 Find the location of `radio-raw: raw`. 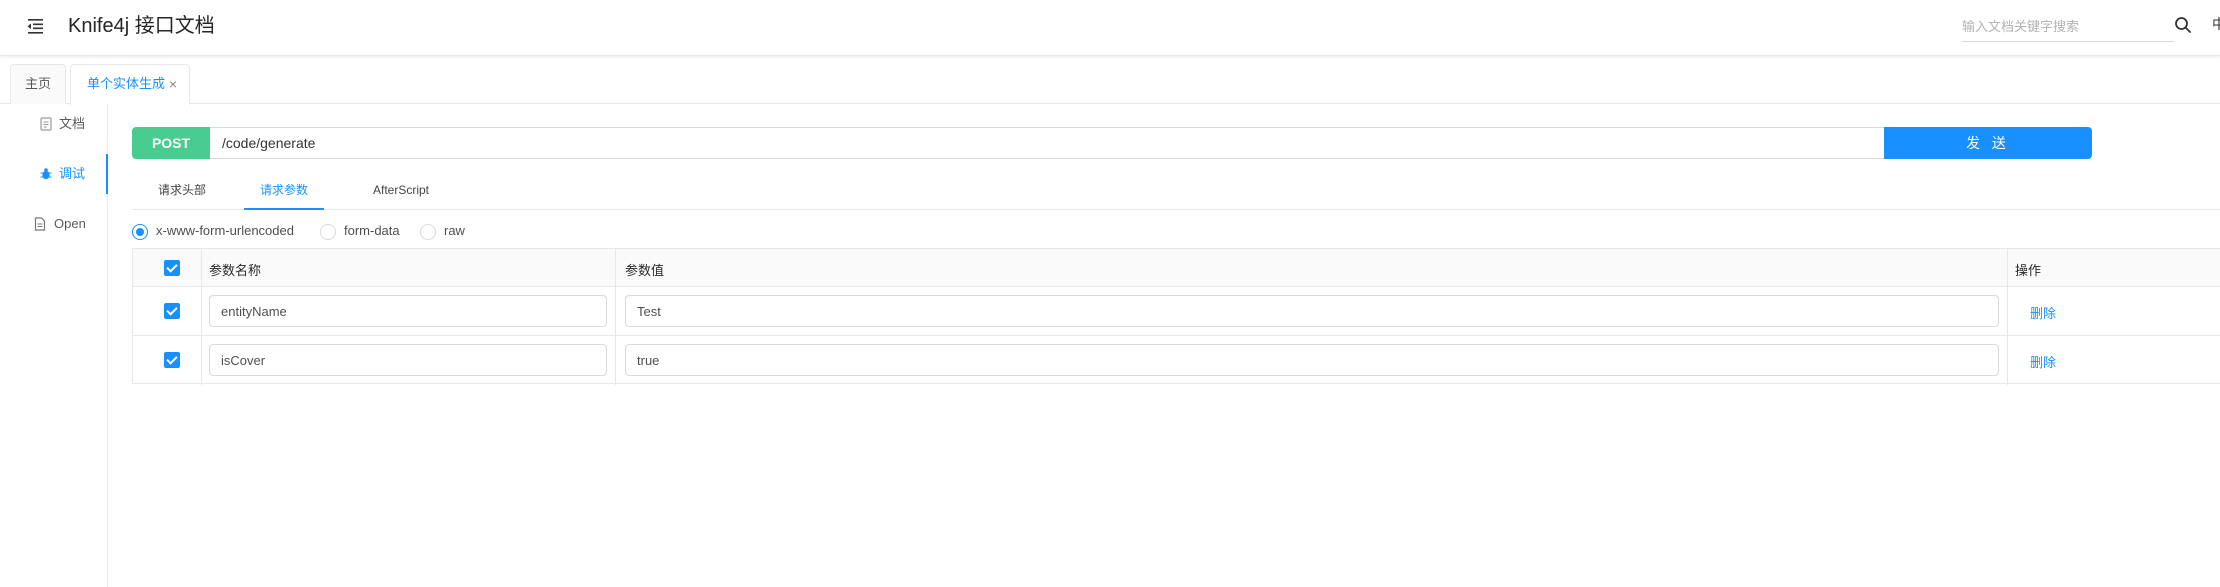

radio-raw: raw is located at coordinates (450, 231).